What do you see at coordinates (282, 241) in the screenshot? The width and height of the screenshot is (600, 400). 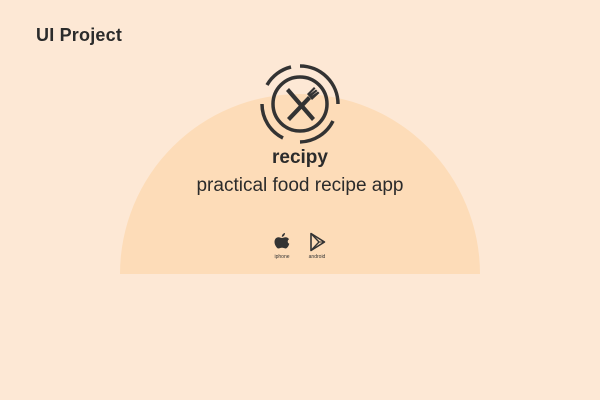 I see `apple-icon` at bounding box center [282, 241].